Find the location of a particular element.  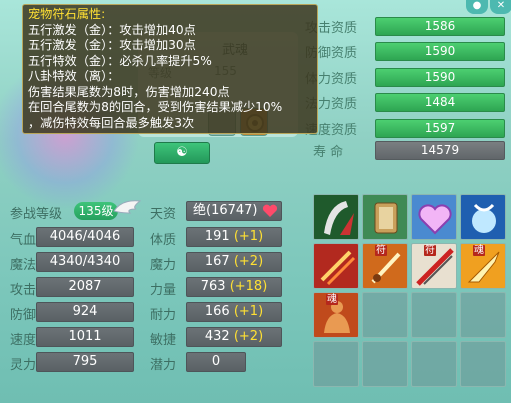

stat-value-defense: 924 is located at coordinates (85, 312).